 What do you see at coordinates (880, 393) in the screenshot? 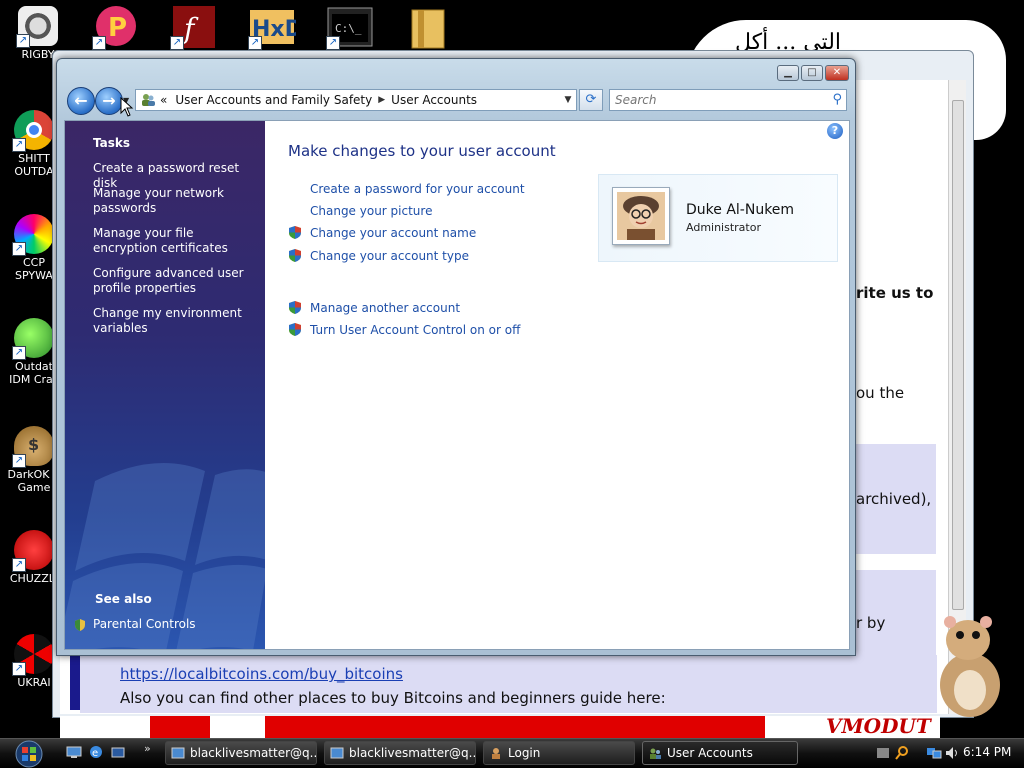
I see `bg-text-you-the: ou the` at bounding box center [880, 393].